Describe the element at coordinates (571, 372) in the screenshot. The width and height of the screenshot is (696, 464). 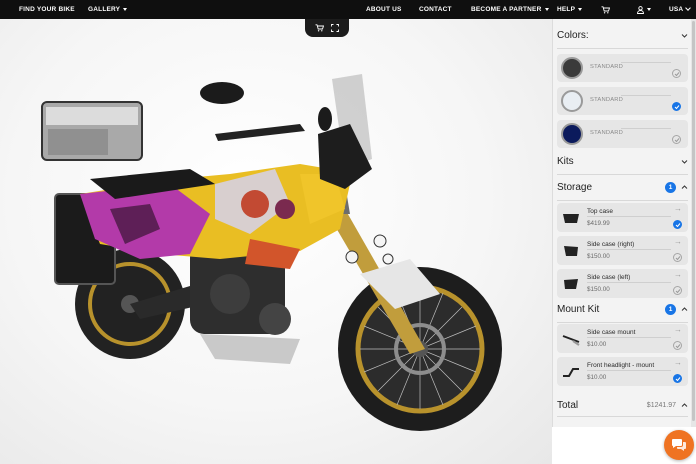
I see `headlight-mount-thumbnail` at that location.